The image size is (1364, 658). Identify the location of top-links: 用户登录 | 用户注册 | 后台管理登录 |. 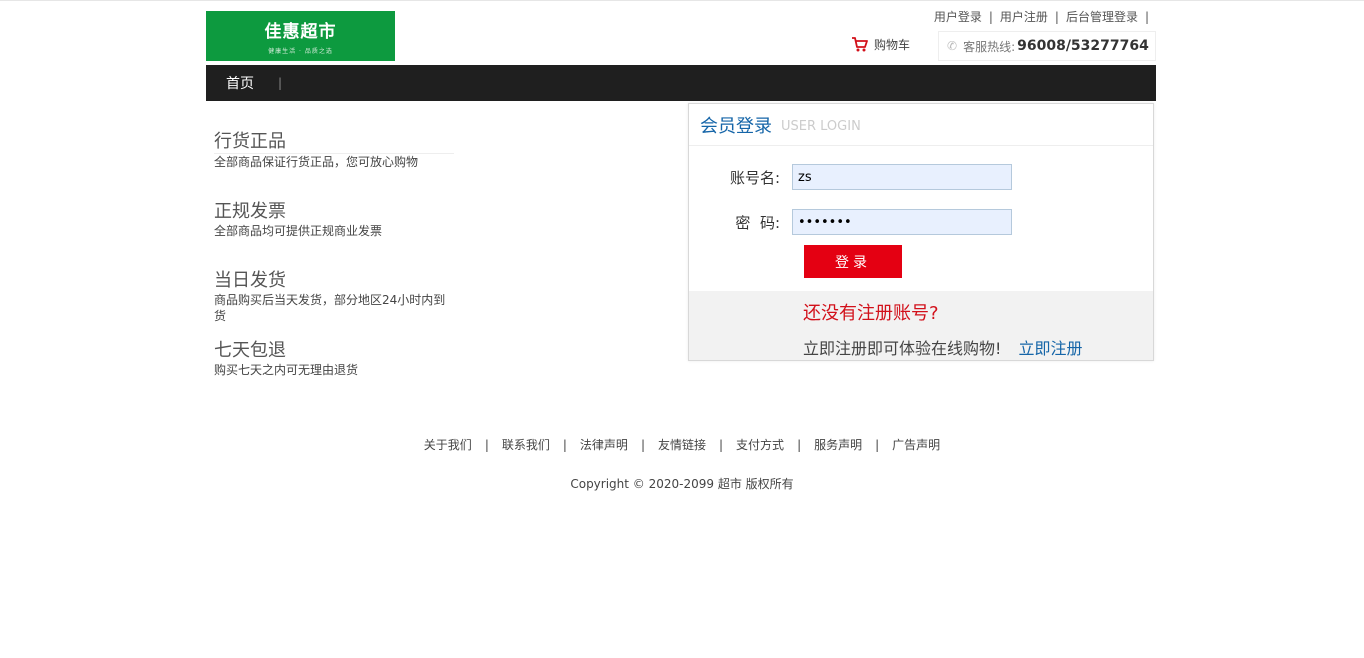
(1045, 16).